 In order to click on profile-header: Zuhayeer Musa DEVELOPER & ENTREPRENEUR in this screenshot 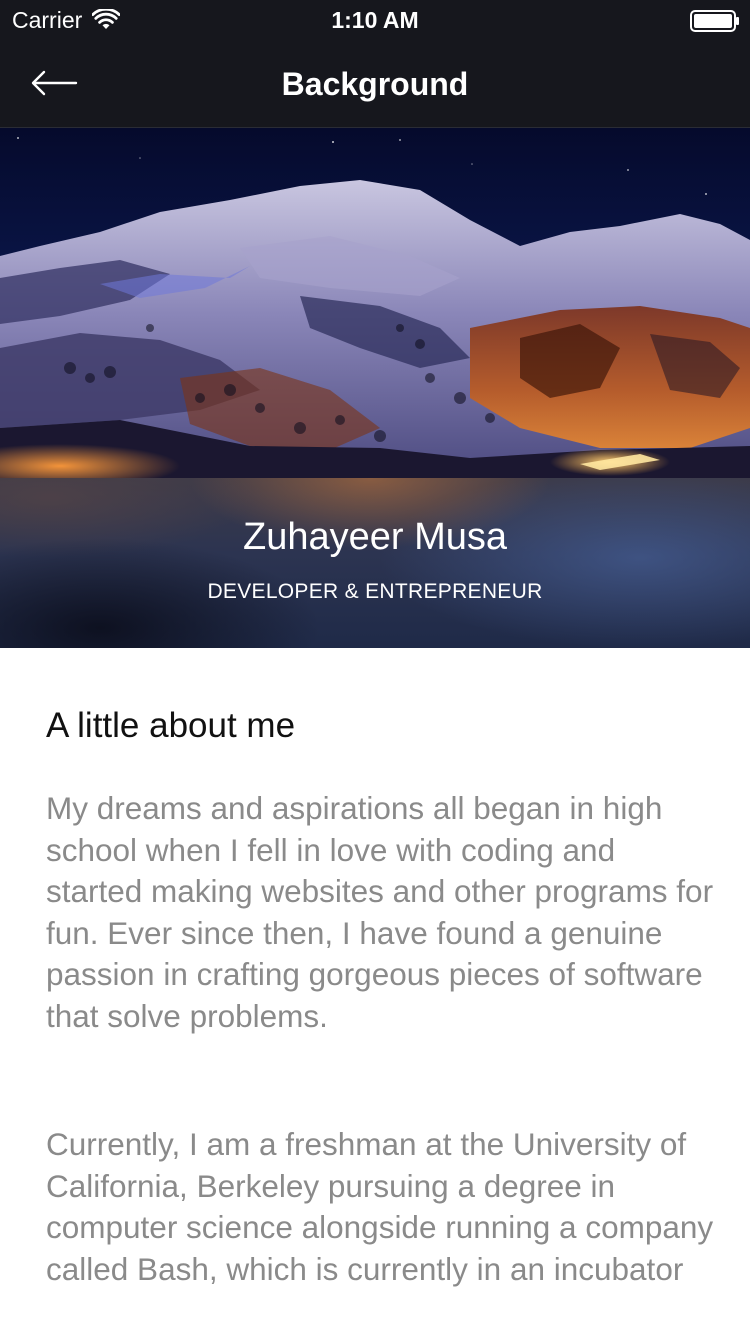, I will do `click(375, 563)`.